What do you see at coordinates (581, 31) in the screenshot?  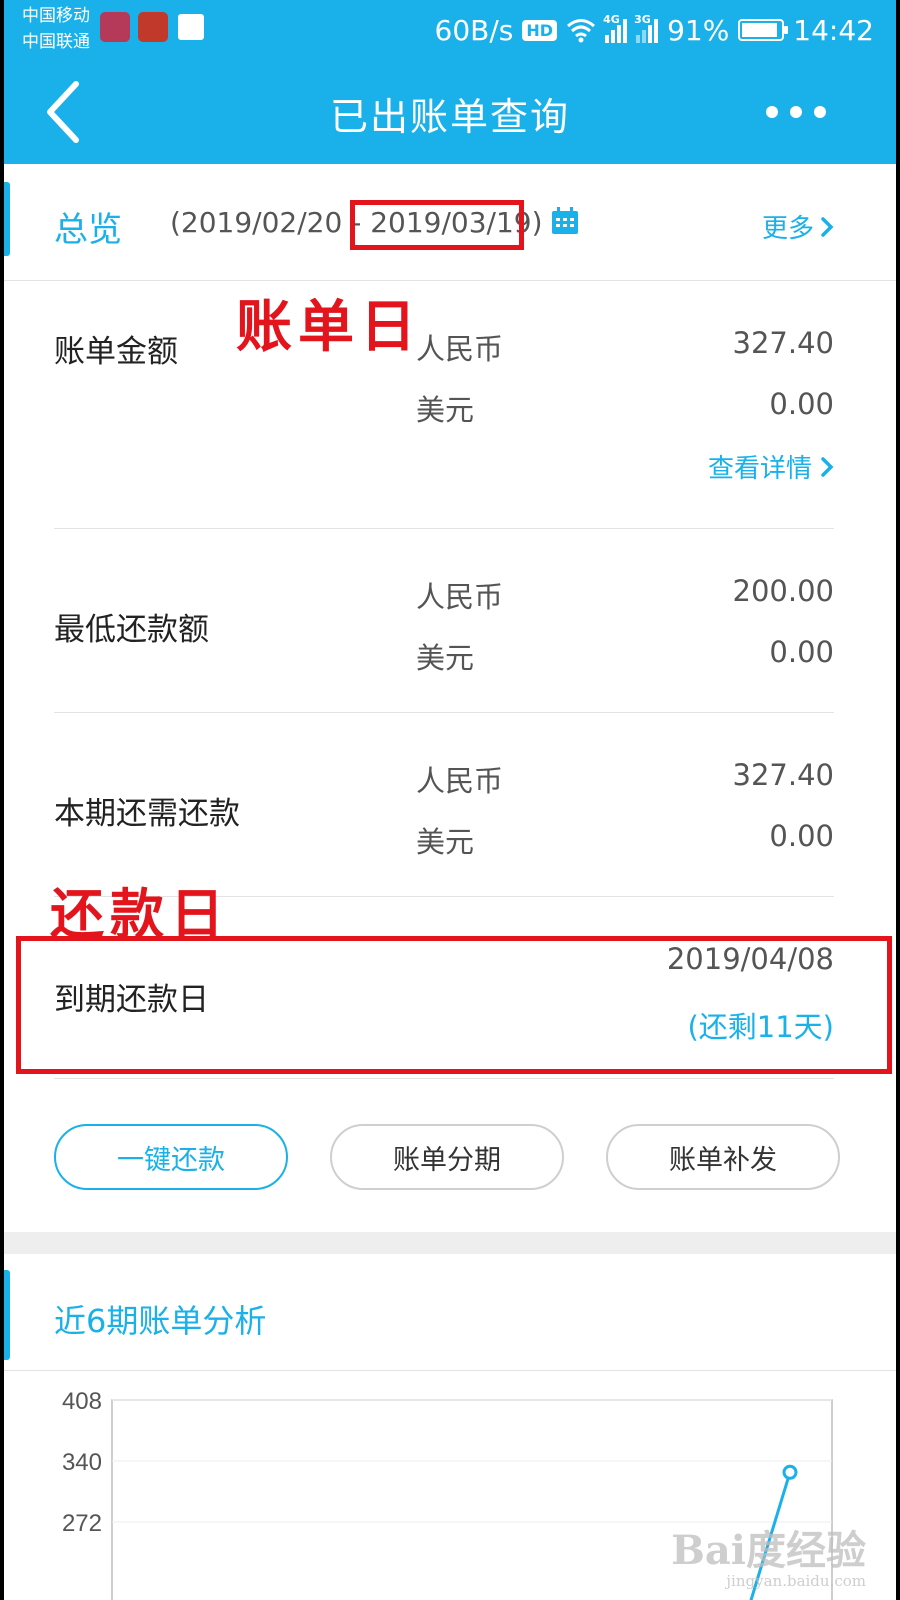 I see `wifi-icon` at bounding box center [581, 31].